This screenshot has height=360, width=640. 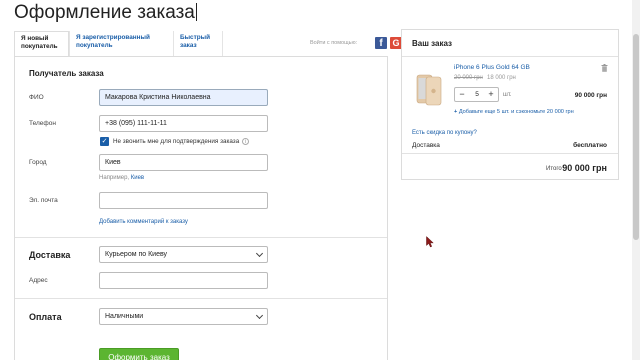 I want to click on no-call-label: Не звонить мне для подтверждения заказа i, so click(x=181, y=141).